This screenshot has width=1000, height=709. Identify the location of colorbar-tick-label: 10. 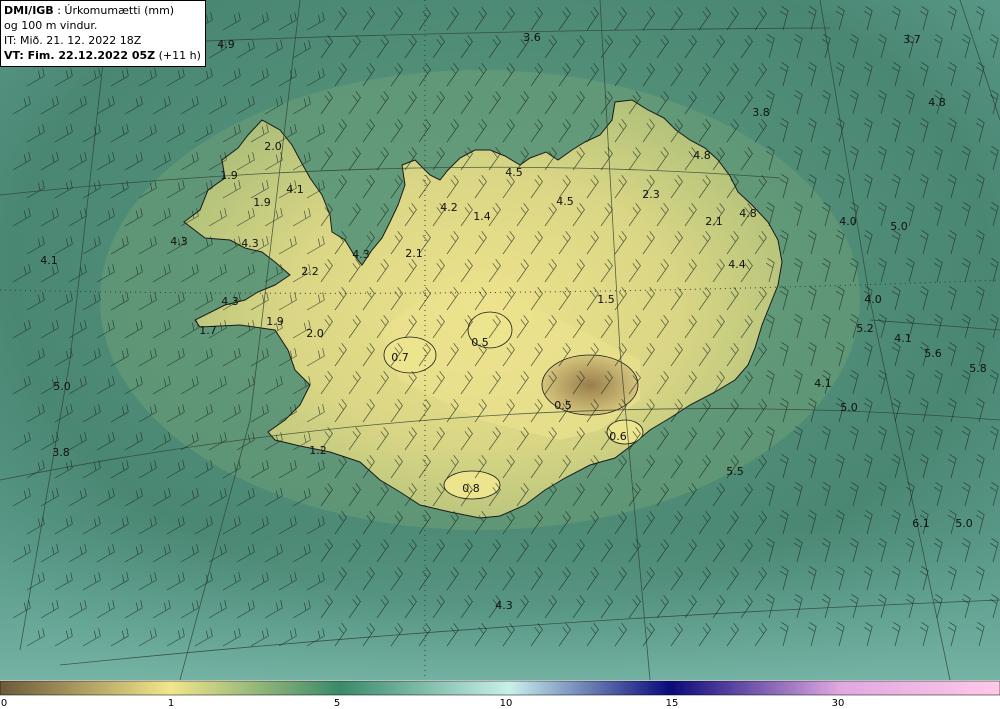
(506, 703).